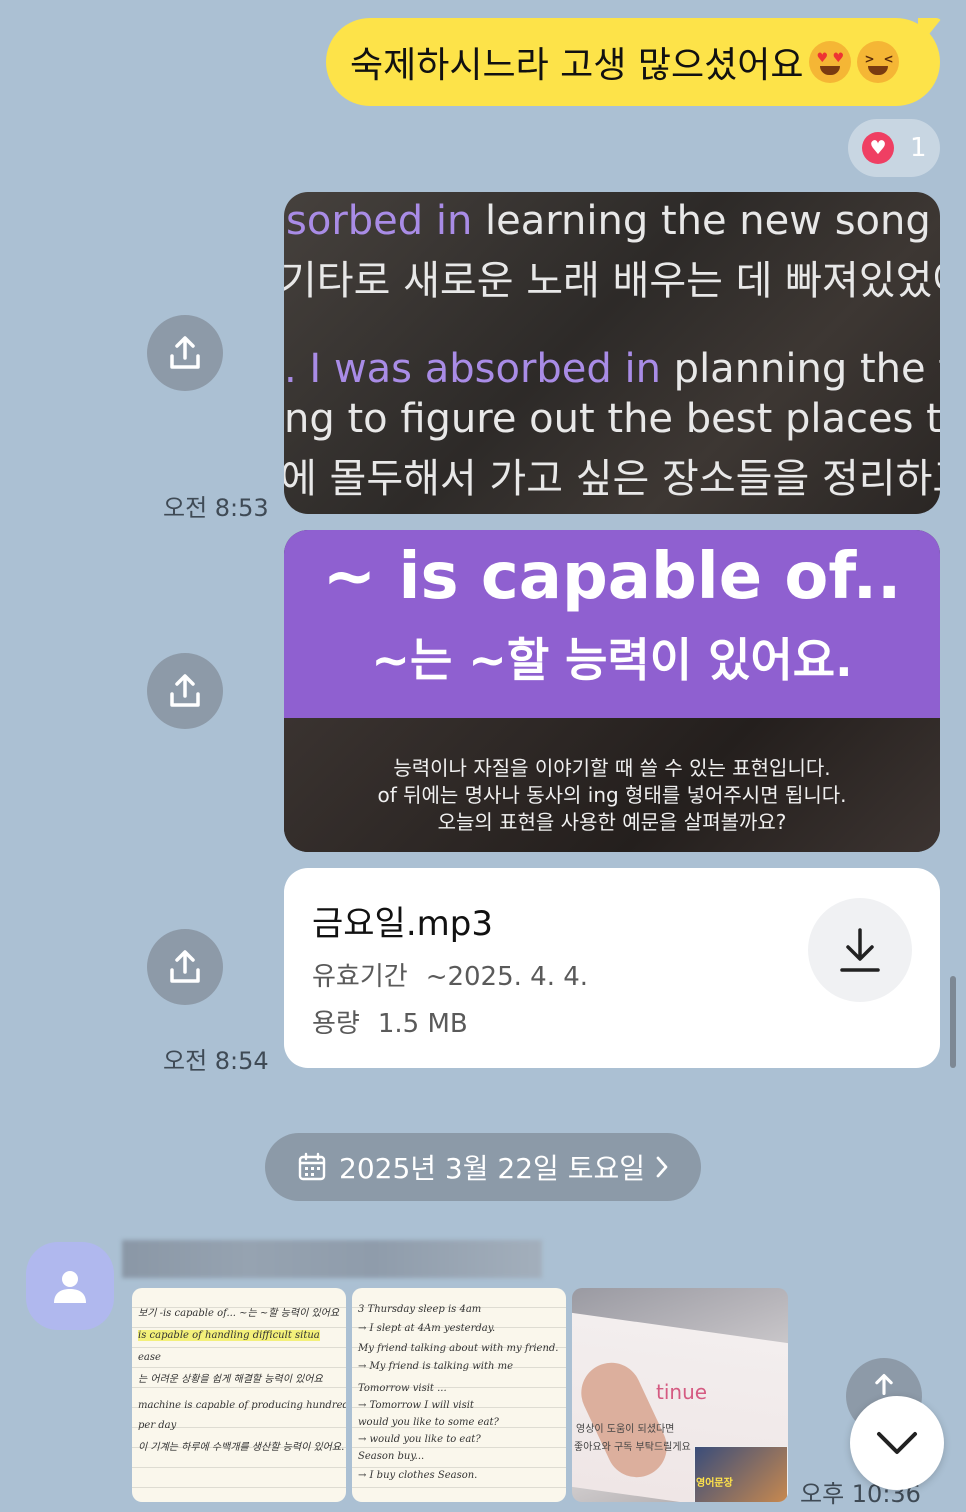 The width and height of the screenshot is (966, 1512). Describe the element at coordinates (420, 1309) in the screenshot. I see `handwriting-line: 3 Thursday sleep is 4am` at that location.